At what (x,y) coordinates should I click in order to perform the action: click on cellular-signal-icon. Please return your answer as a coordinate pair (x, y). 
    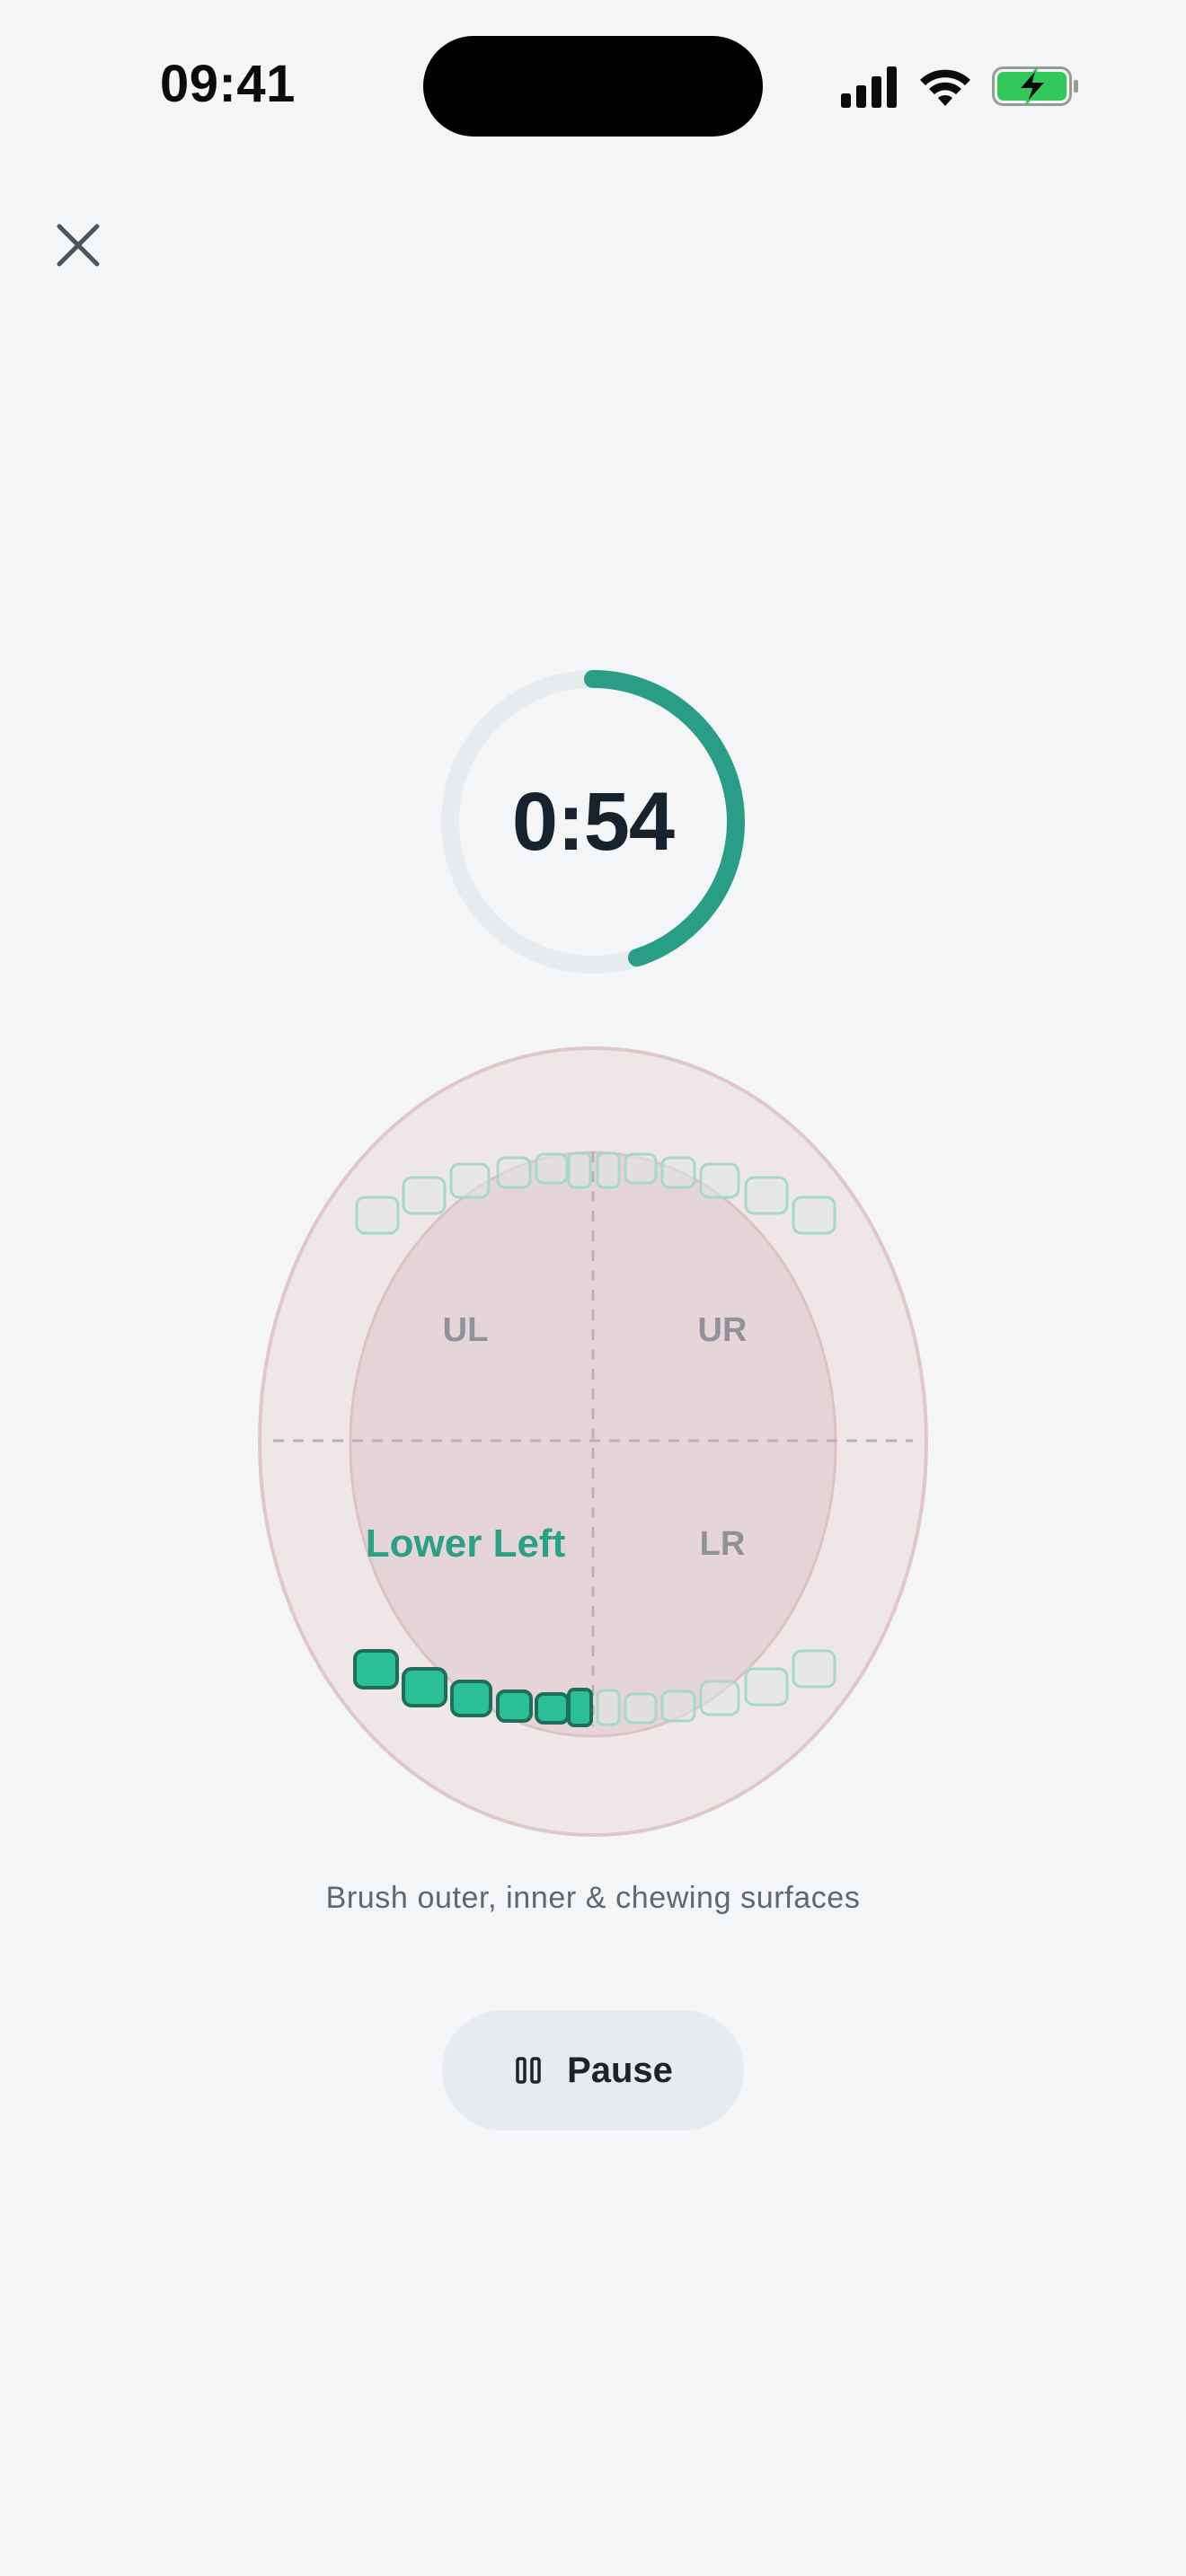
    Looking at the image, I should click on (869, 87).